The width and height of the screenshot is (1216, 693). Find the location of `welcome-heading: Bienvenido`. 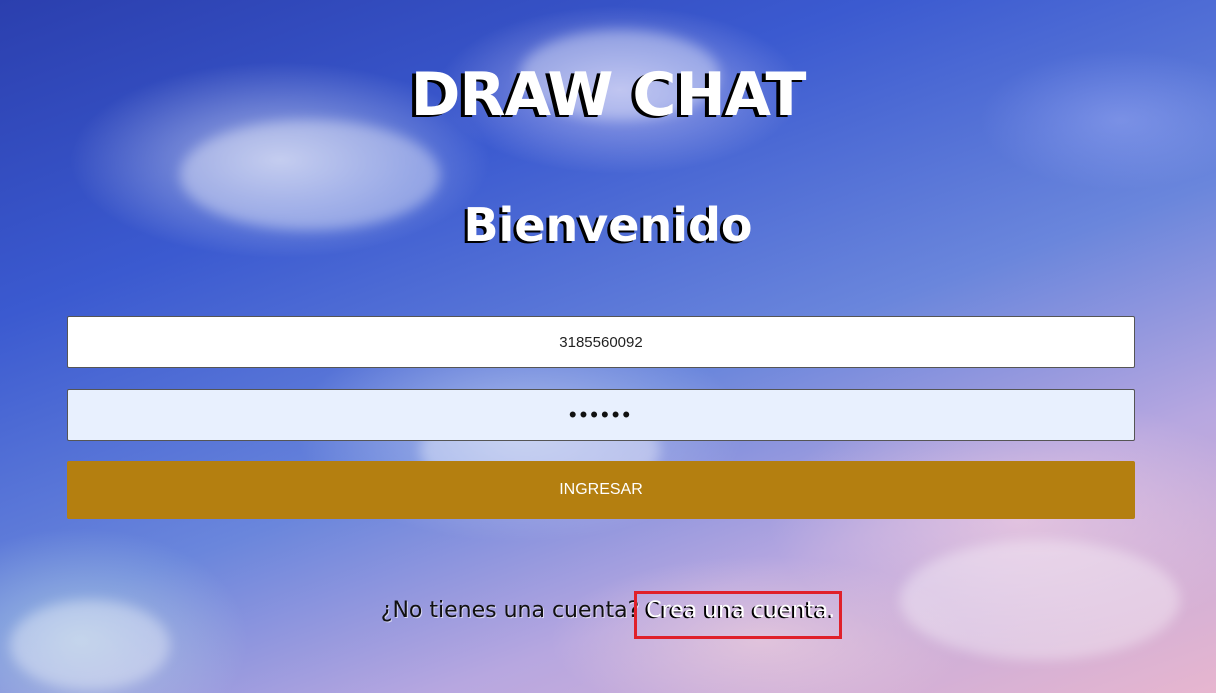

welcome-heading: Bienvenido is located at coordinates (608, 225).